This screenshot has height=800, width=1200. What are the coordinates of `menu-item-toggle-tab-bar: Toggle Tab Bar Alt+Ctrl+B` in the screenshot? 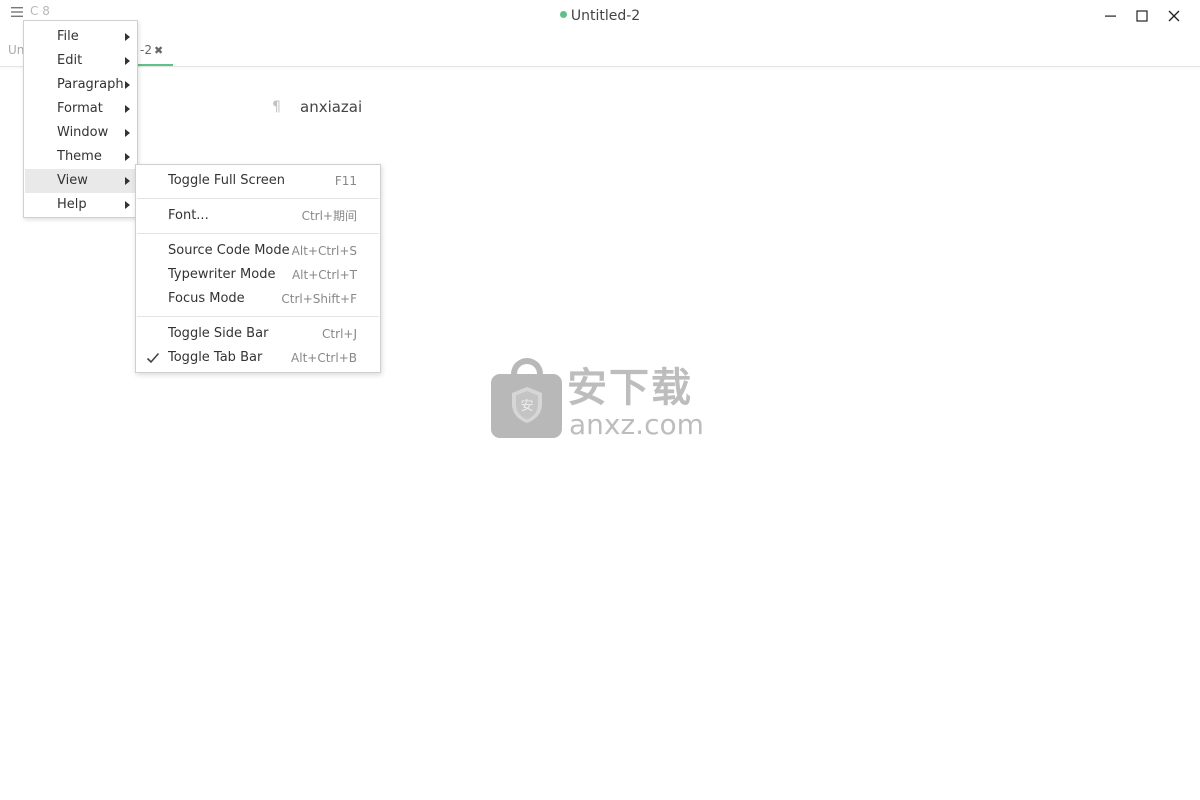 It's located at (258, 358).